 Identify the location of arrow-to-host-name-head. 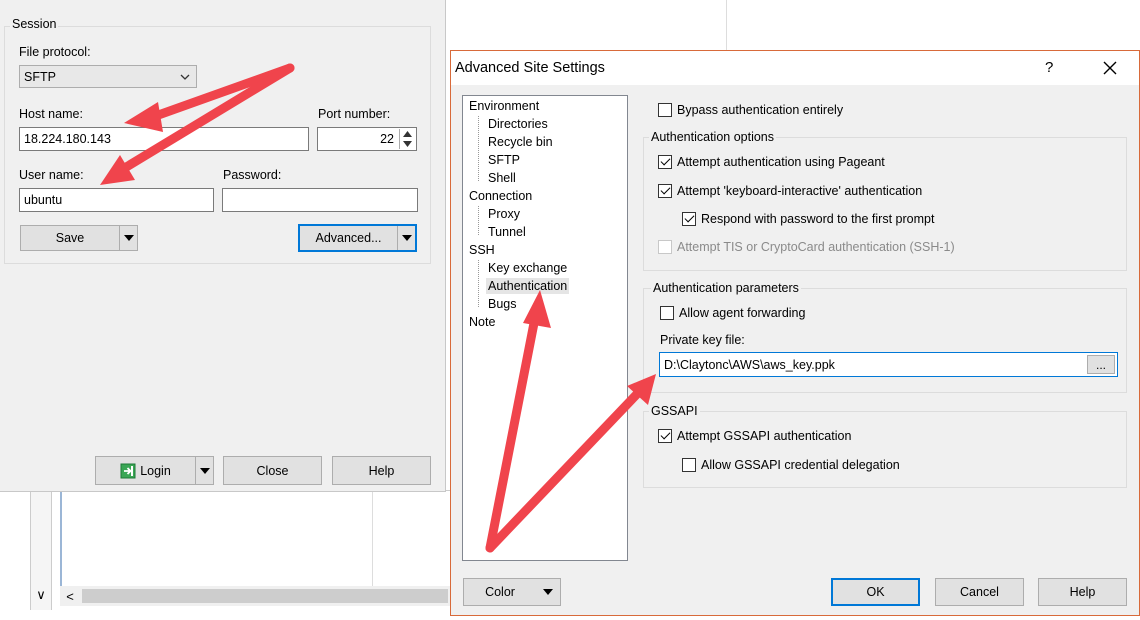
(143, 117).